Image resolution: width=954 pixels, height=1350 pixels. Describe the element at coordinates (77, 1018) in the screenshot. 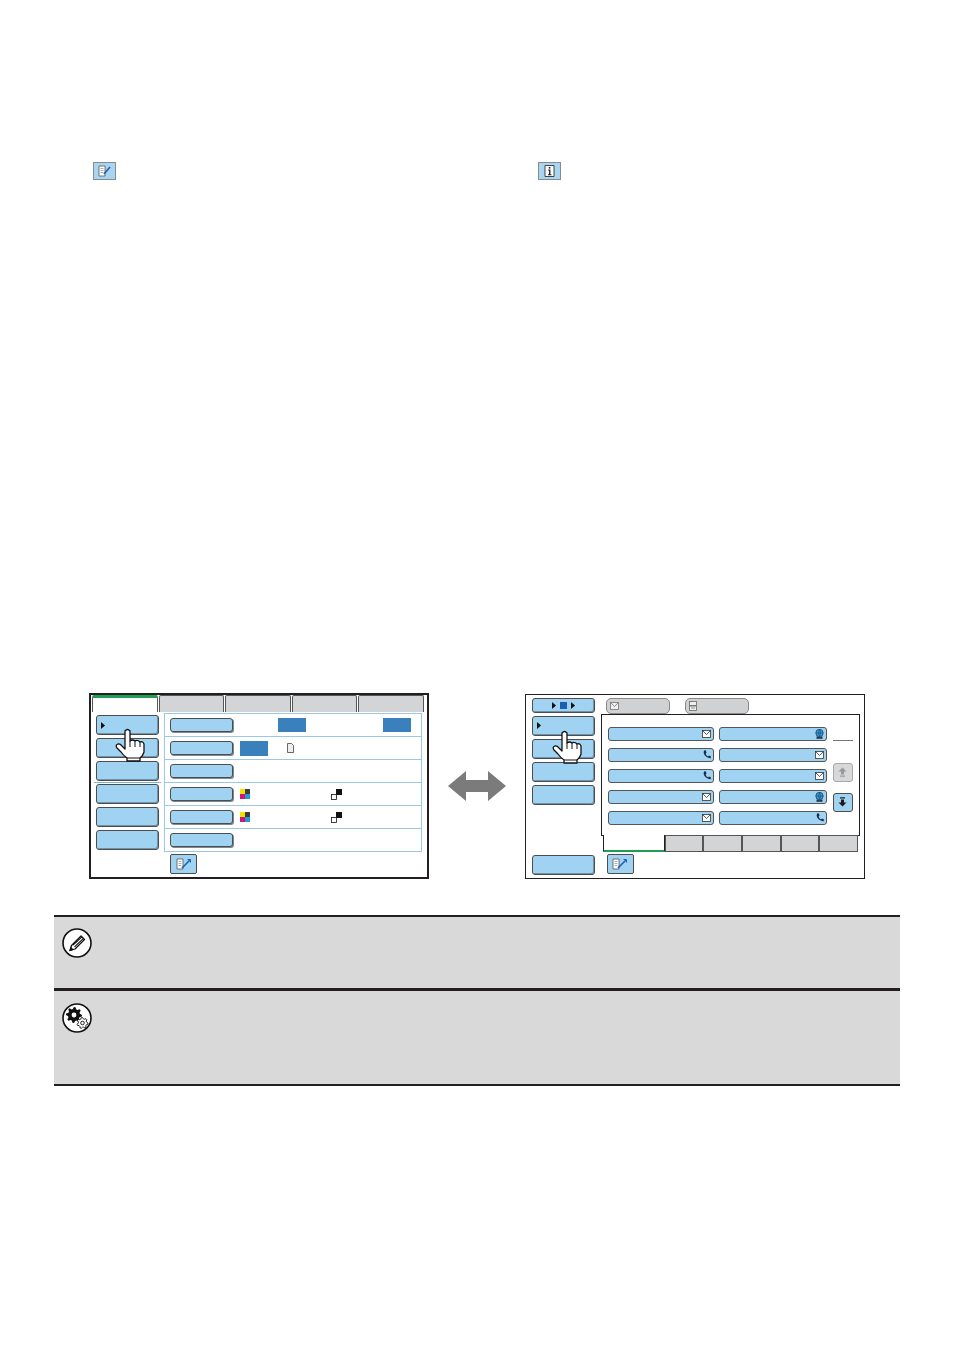

I see `settings-icon` at that location.